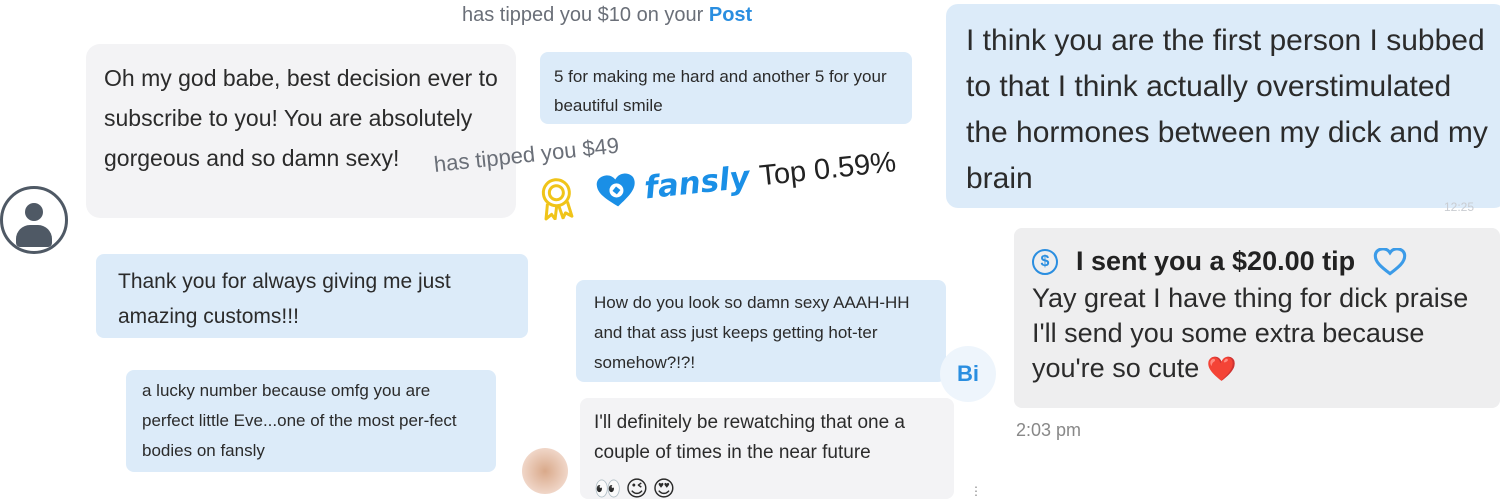 The height and width of the screenshot is (504, 1500). I want to click on fansly-heart-icon, so click(1390, 261).